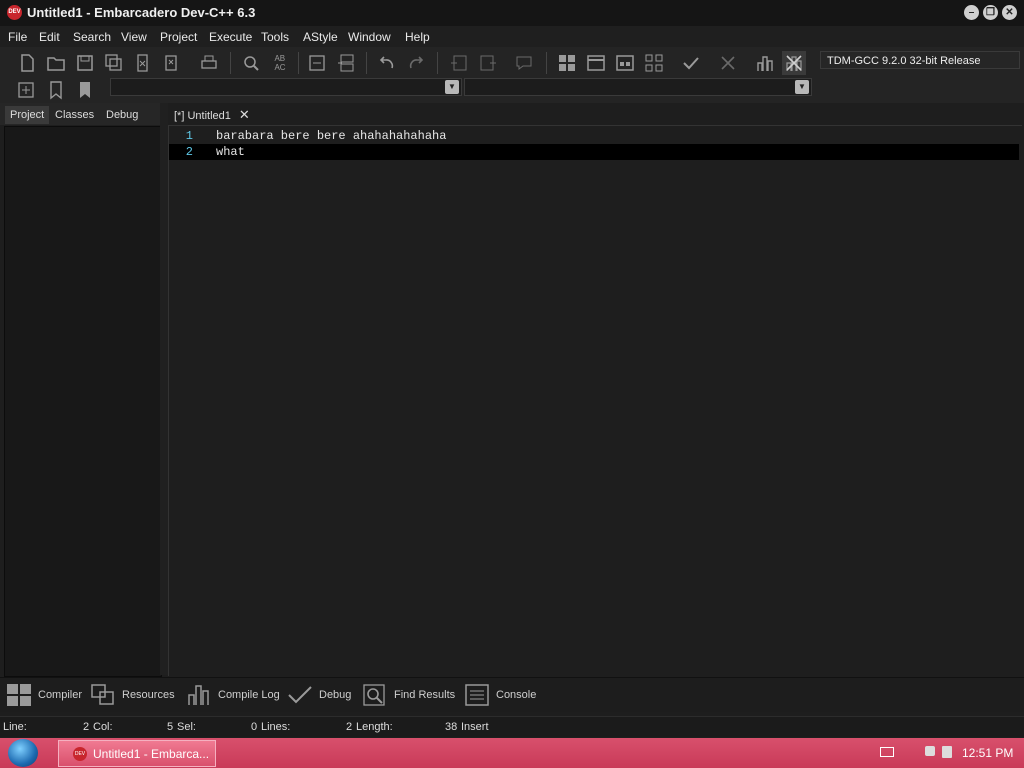 The height and width of the screenshot is (768, 1024). I want to click on check-icon, so click(300, 695).